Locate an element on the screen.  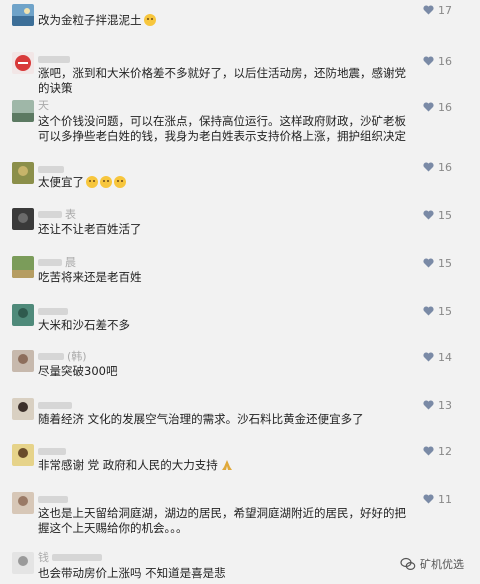
comment-text: 涨吧，涨到和大米价格差不多就好了，以后住活动房，还防地震，感谢党的诀策 is located at coordinates (222, 80).